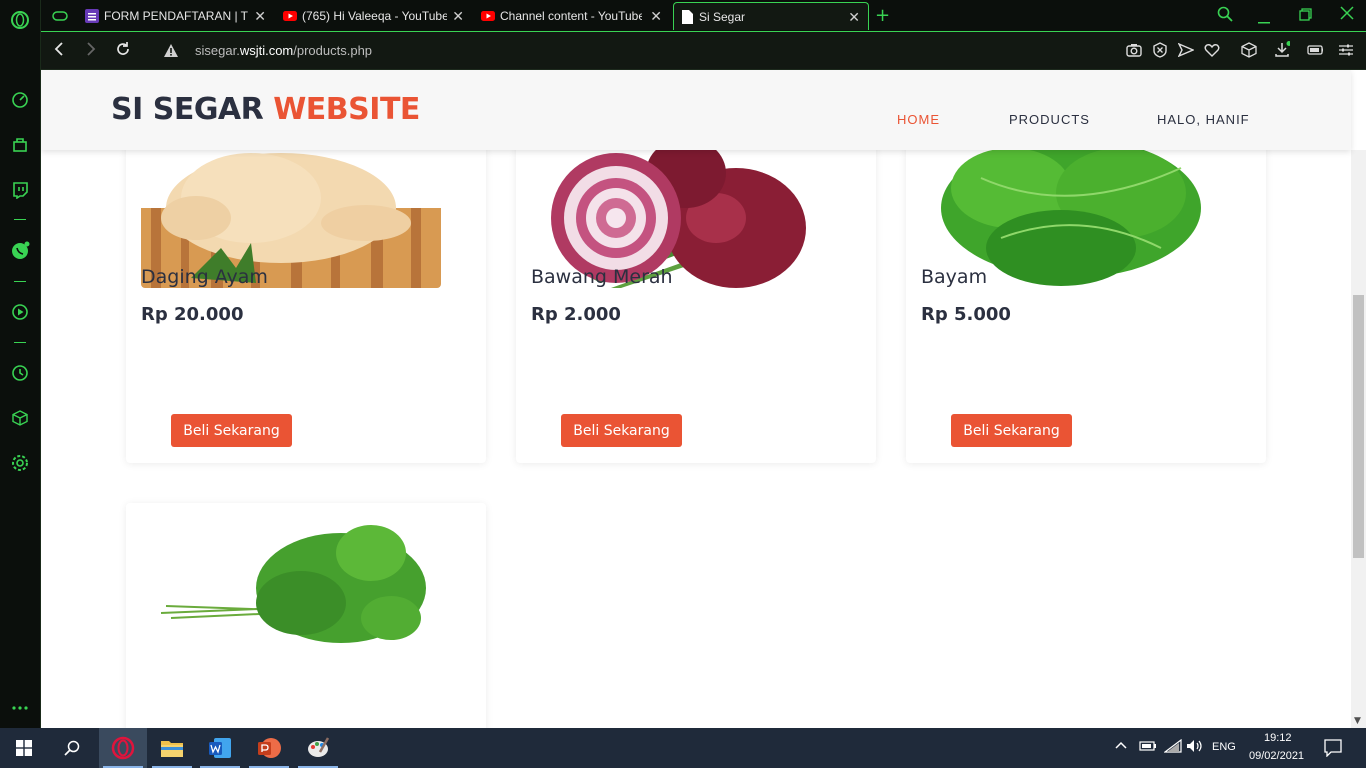  Describe the element at coordinates (576, 314) in the screenshot. I see `product-price: Rp 2.000` at that location.